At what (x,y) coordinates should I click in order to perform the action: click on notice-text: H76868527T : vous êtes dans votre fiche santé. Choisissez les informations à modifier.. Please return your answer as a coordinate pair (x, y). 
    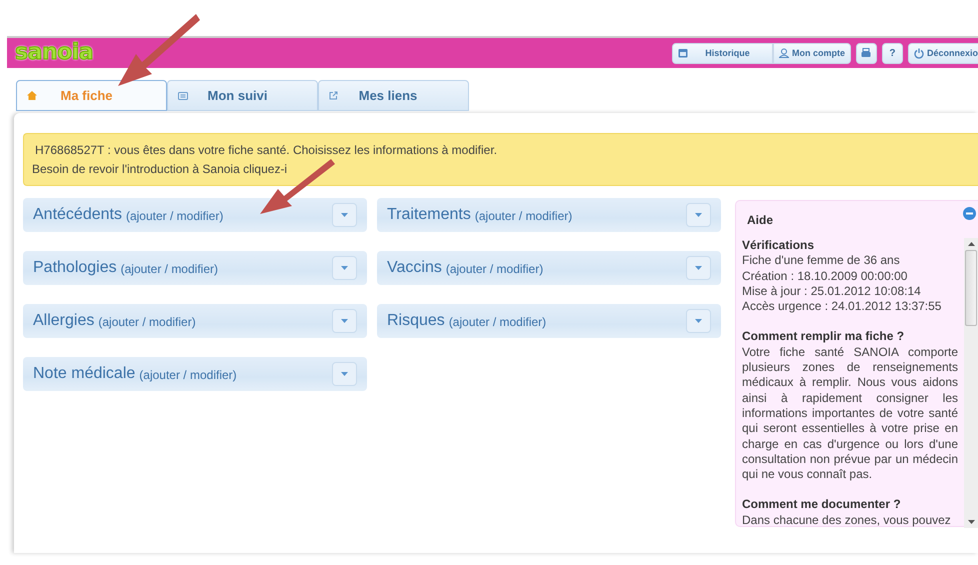
    Looking at the image, I should click on (266, 150).